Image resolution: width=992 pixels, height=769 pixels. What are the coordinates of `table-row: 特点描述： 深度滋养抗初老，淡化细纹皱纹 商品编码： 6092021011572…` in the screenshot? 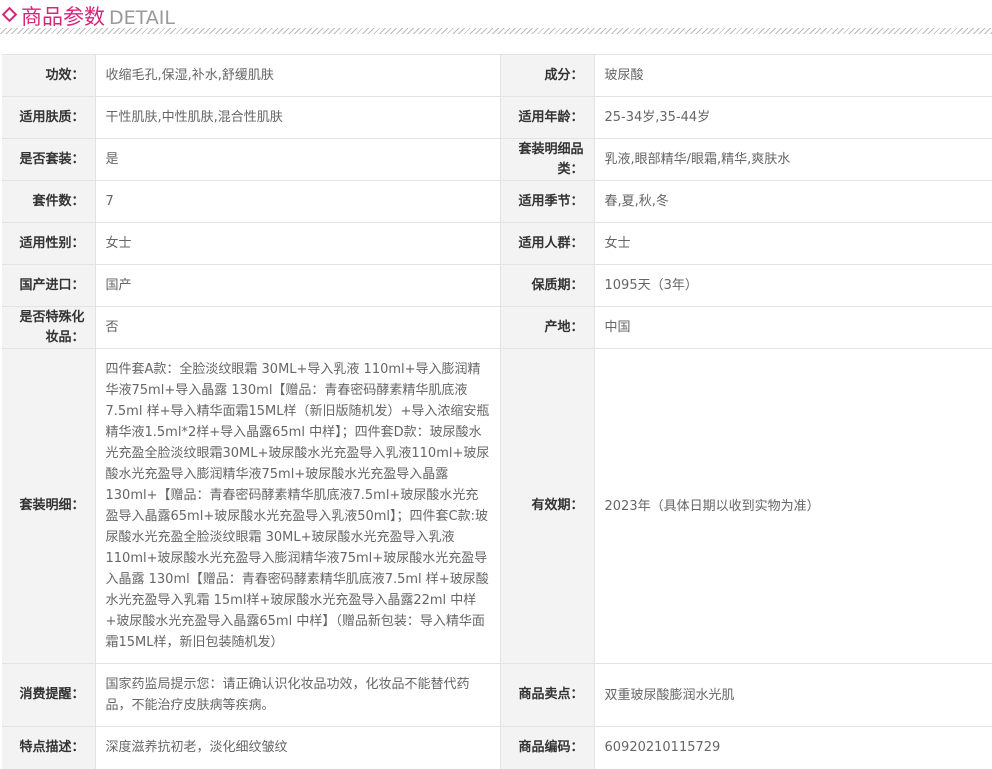 It's located at (497, 747).